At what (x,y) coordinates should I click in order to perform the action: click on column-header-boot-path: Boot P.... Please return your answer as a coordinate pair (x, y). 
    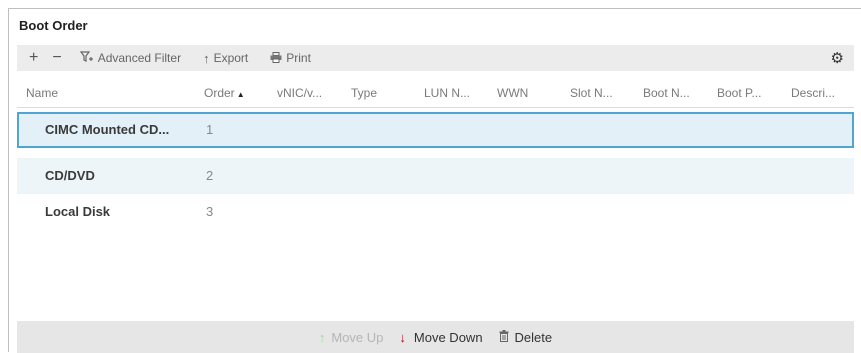
    Looking at the image, I should click on (739, 93).